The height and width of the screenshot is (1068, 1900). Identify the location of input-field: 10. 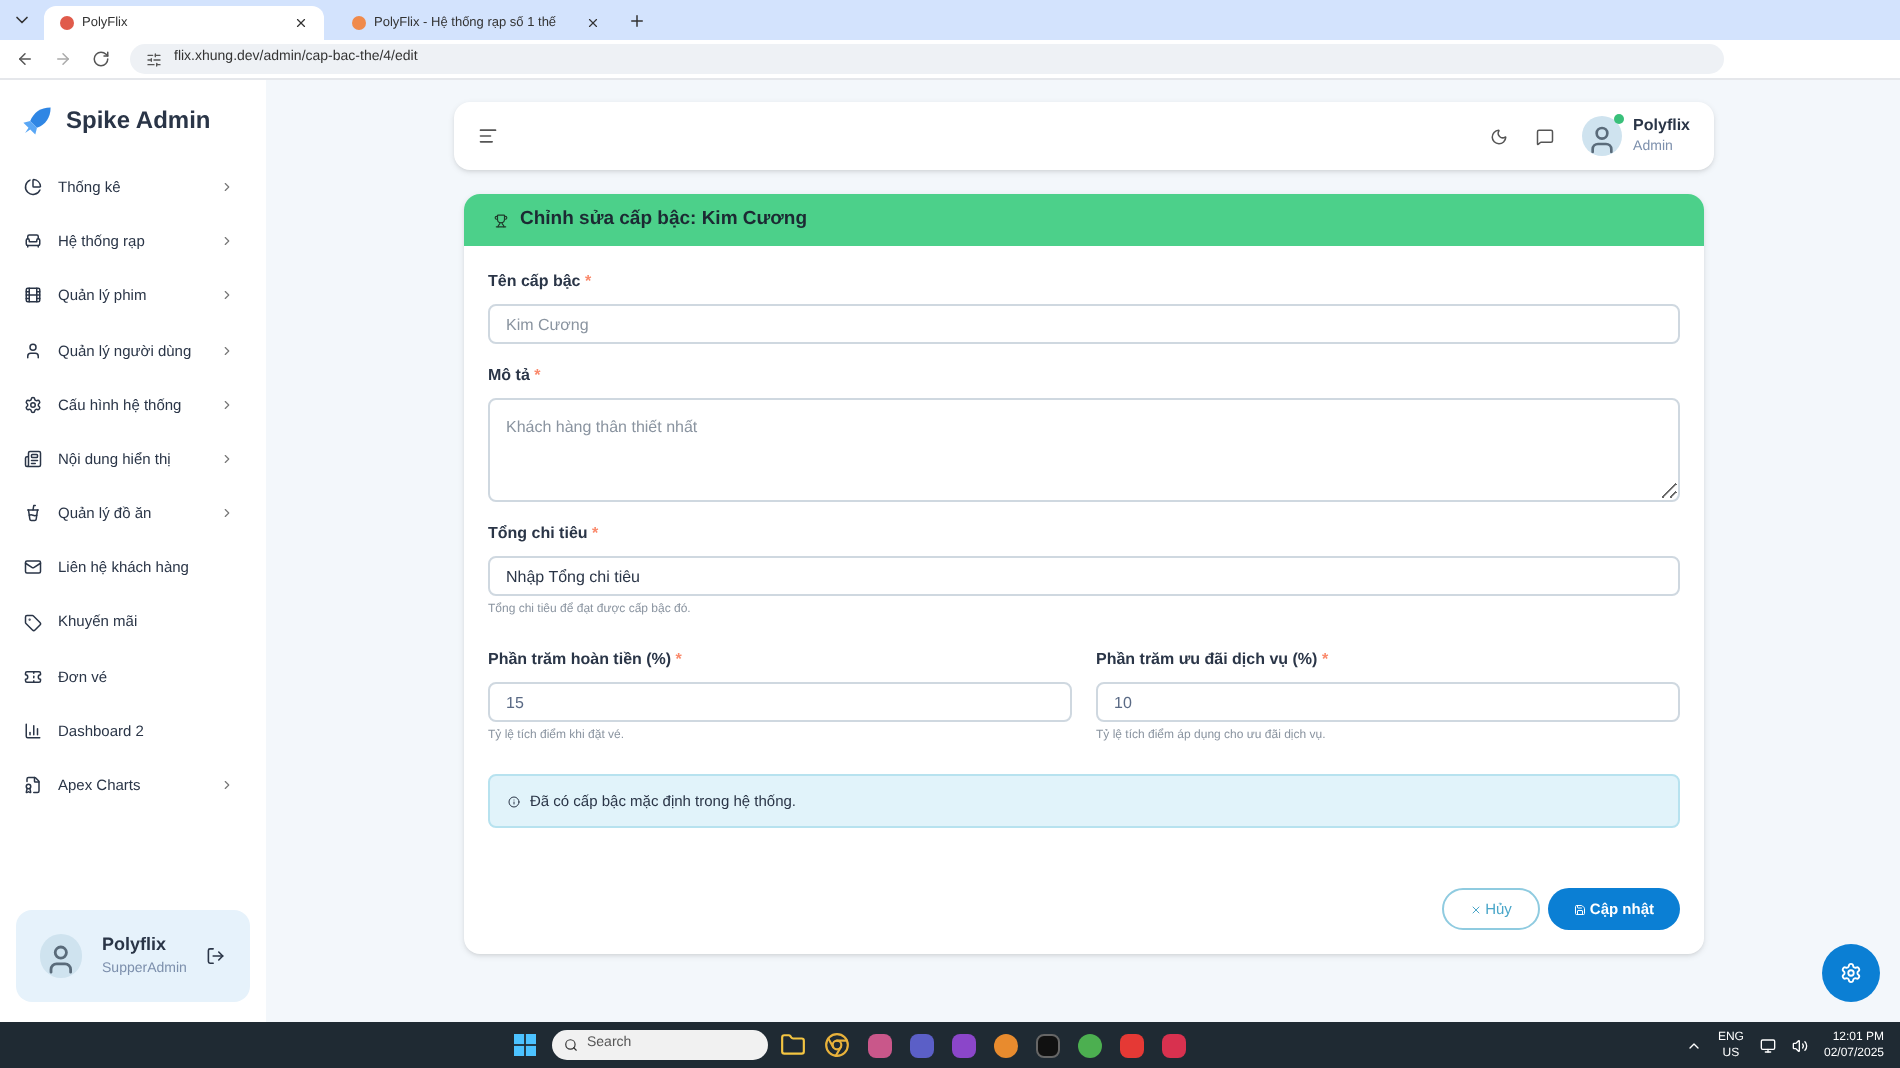
(1388, 702).